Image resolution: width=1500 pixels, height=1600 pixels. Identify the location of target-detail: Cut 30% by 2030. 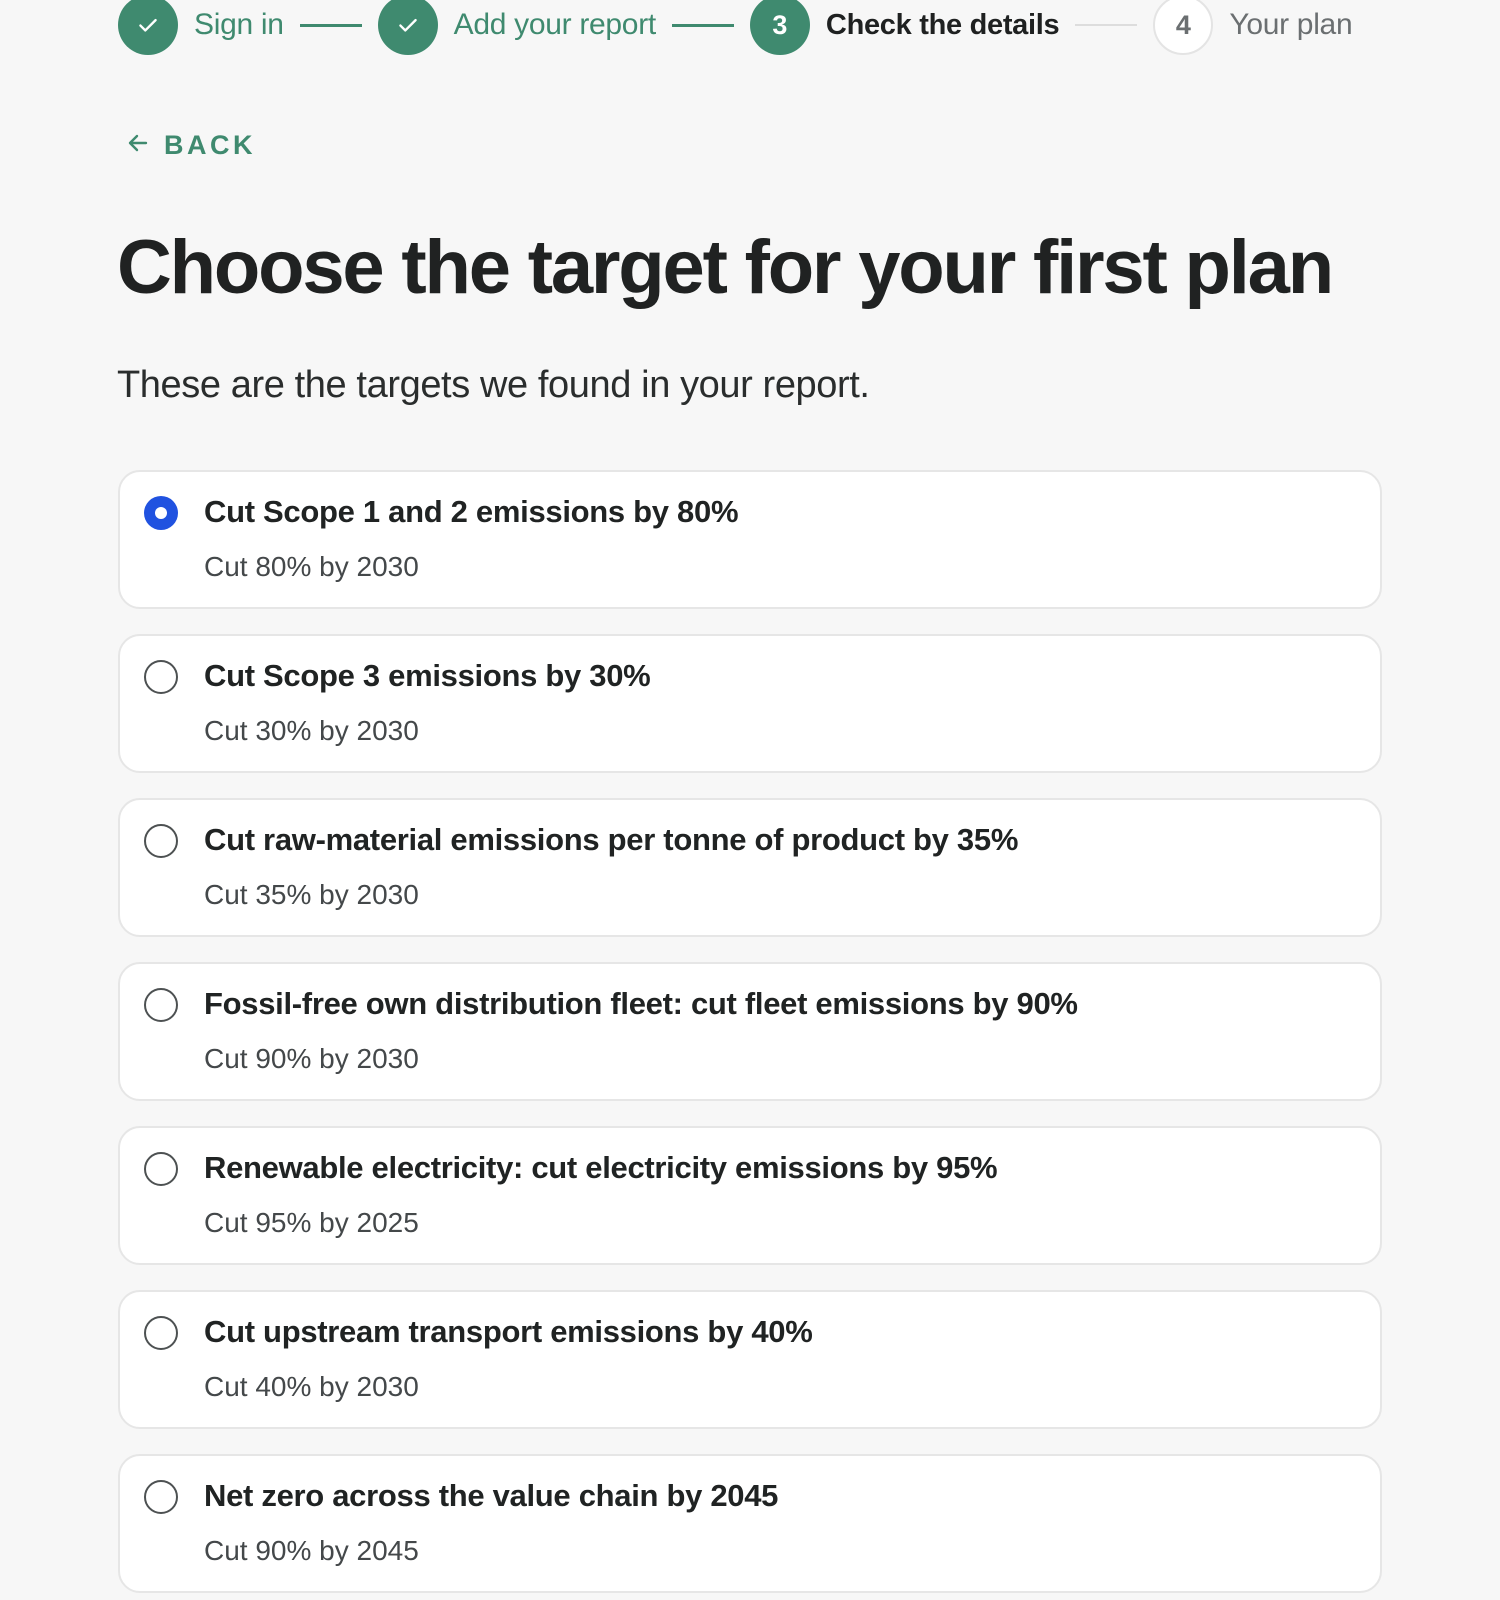
(311, 730).